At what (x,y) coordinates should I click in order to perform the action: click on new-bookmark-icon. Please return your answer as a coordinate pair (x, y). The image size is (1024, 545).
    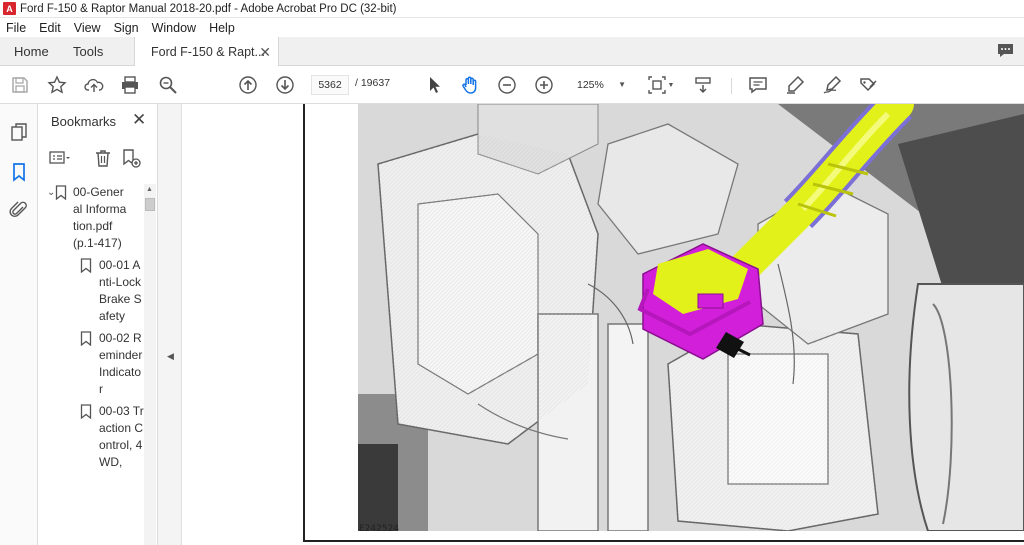
    Looking at the image, I should click on (131, 158).